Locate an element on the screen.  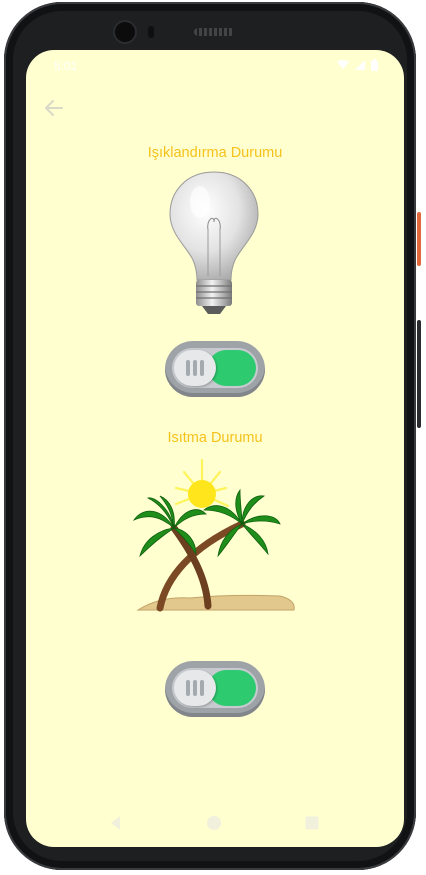
lighting-switch is located at coordinates (215, 369).